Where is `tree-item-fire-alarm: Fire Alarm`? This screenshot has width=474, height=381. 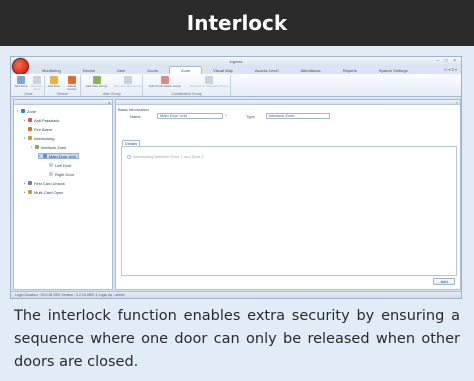 tree-item-fire-alarm: Fire Alarm is located at coordinates (38, 129).